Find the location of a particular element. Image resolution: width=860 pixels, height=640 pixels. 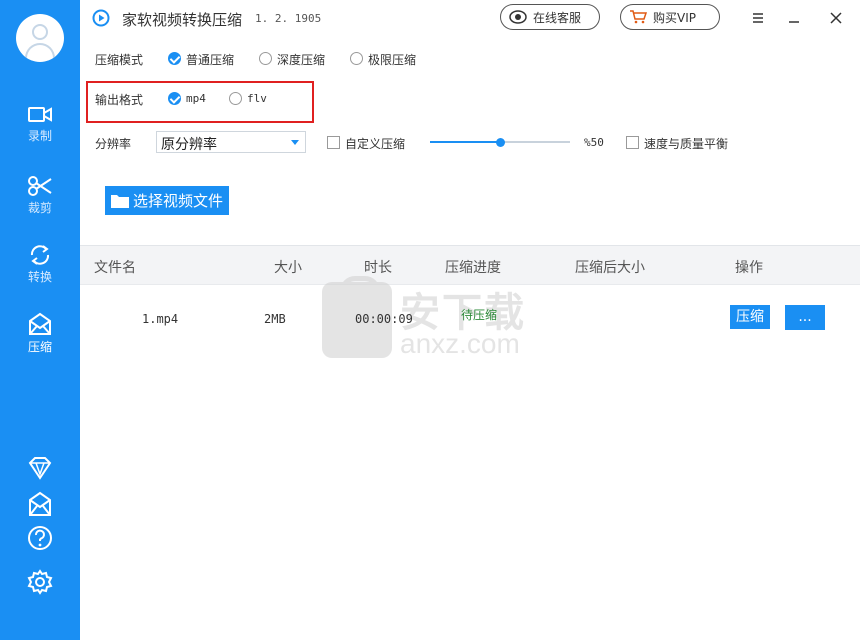

help-icon is located at coordinates (40, 538).